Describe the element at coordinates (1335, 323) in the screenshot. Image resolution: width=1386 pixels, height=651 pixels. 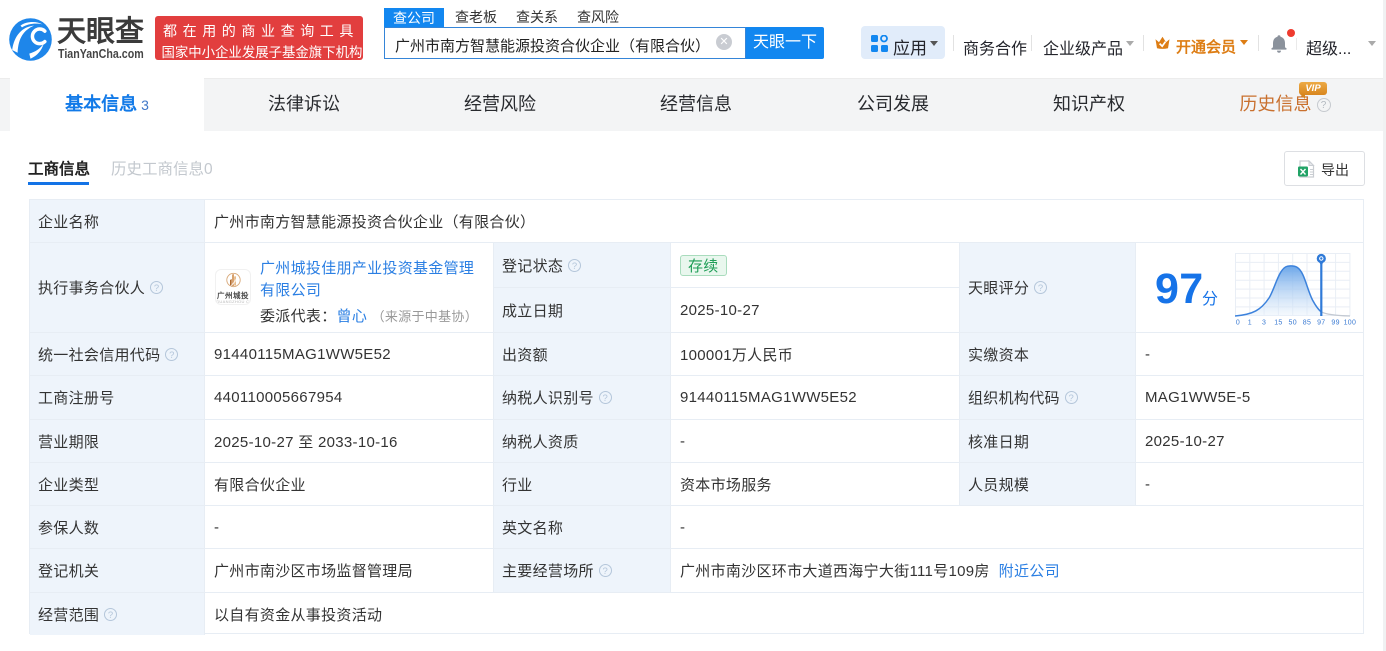
I see `svg-text: 99` at that location.